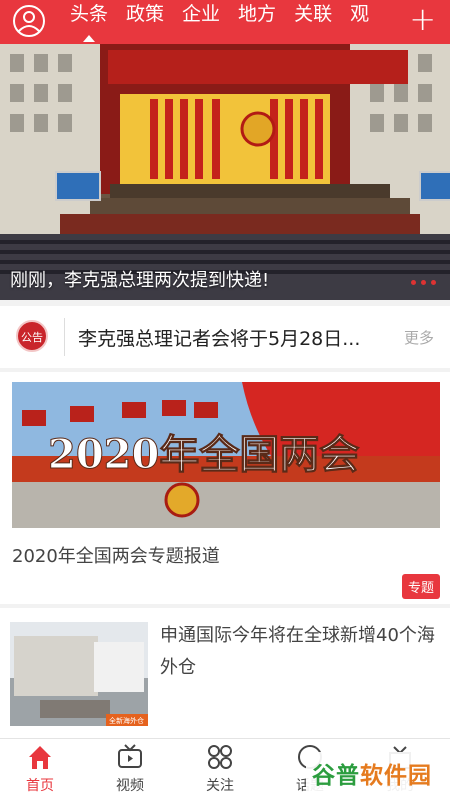  Describe the element at coordinates (257, 22) in the screenshot. I see `tab-local: 地方` at that location.